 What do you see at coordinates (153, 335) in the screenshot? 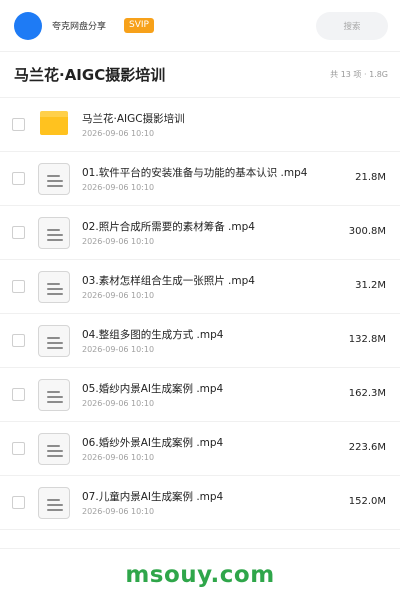
I see `item-name: 04.整组多图的生成方式 .mp4` at bounding box center [153, 335].